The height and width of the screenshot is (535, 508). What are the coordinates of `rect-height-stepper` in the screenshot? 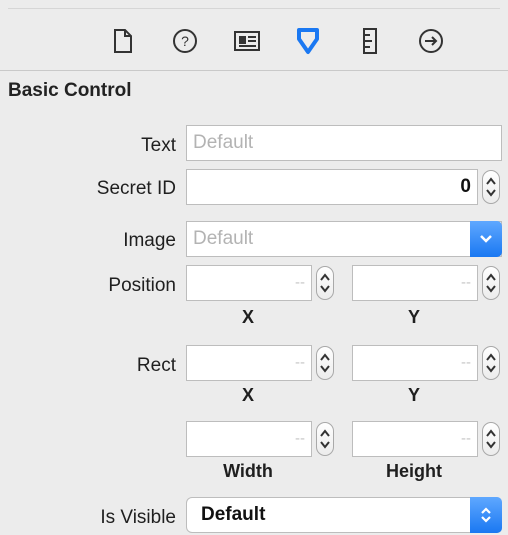 It's located at (491, 439).